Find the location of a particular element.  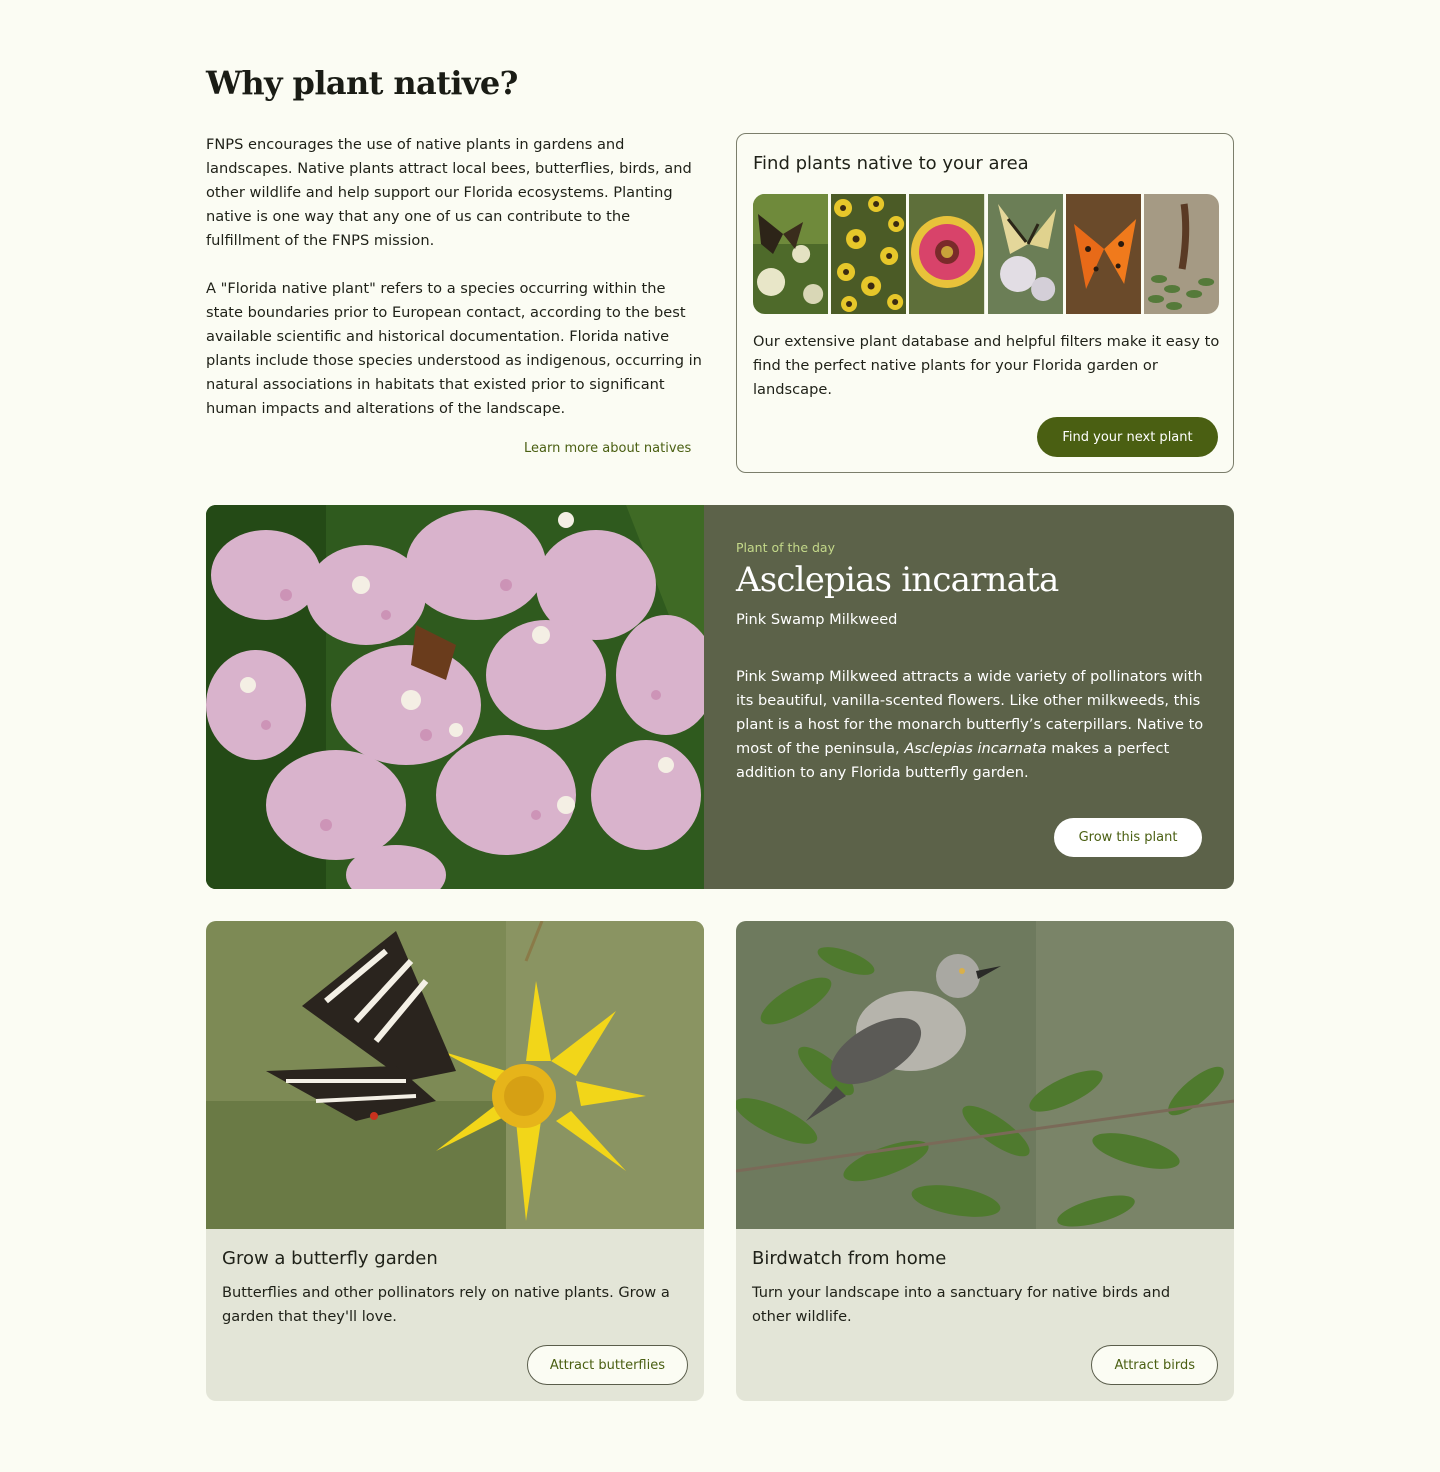

find-plant-button: Find your next plant is located at coordinates (1127, 437).